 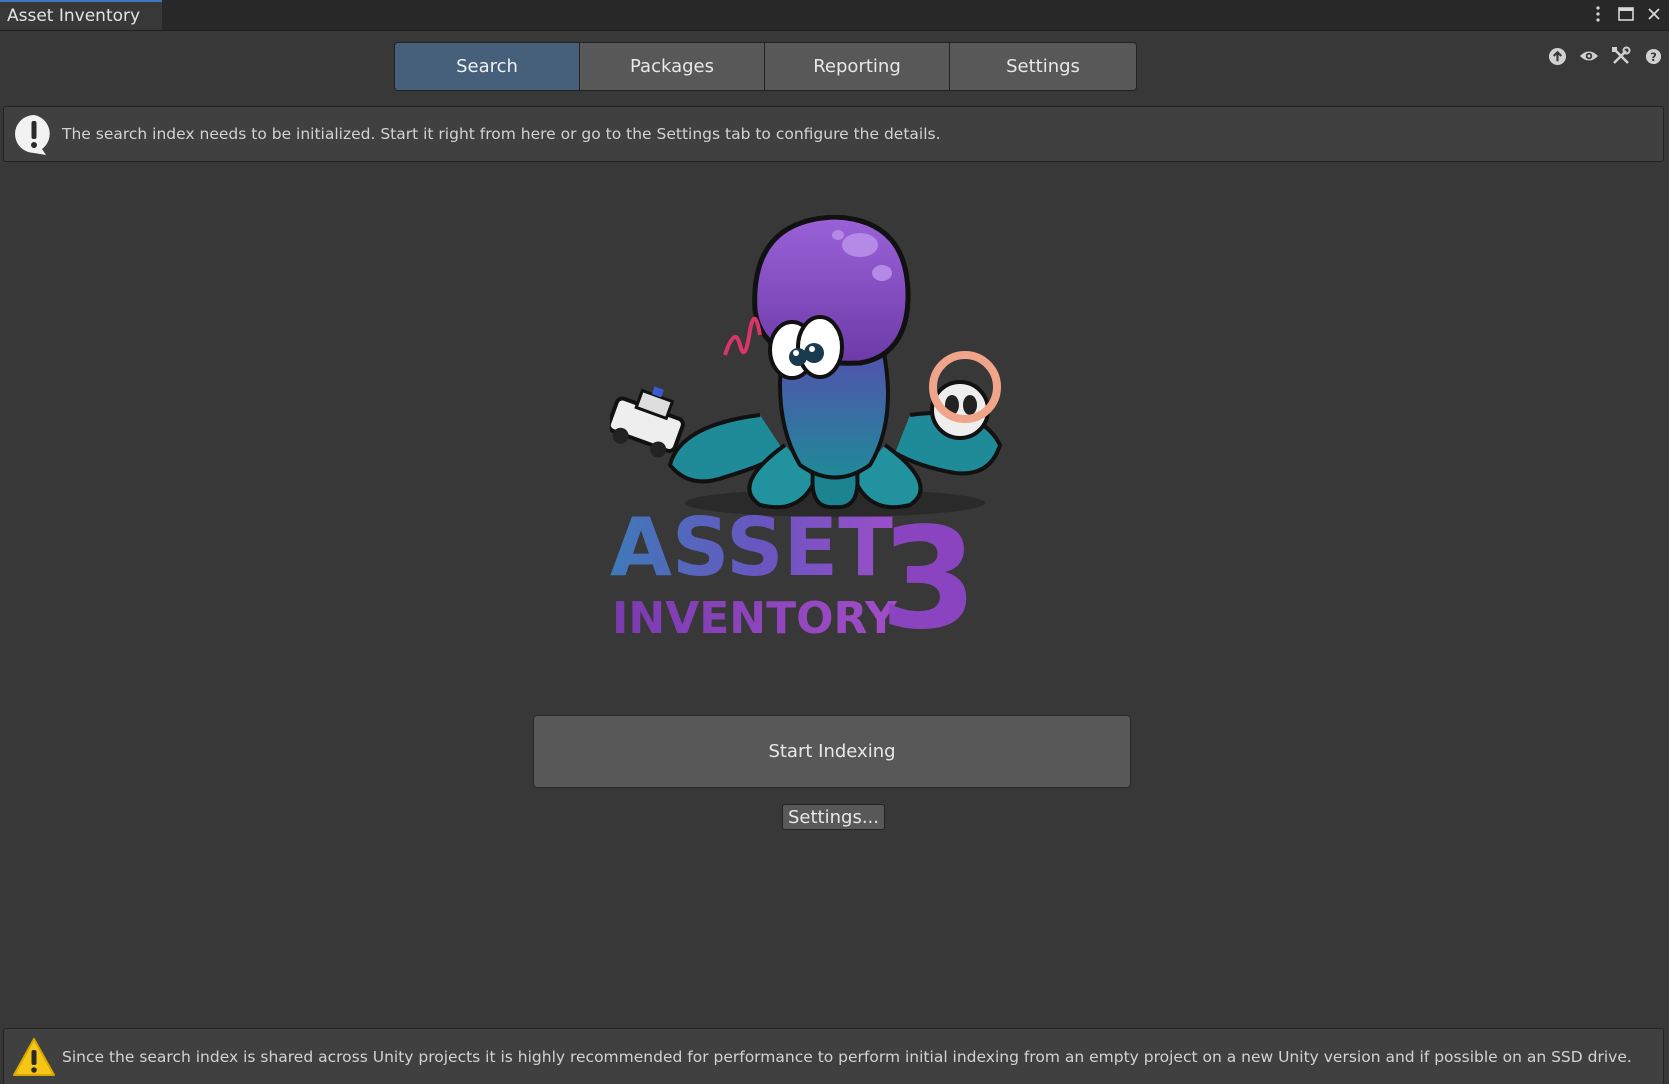 I want to click on help-icon: ?, so click(x=1653, y=56).